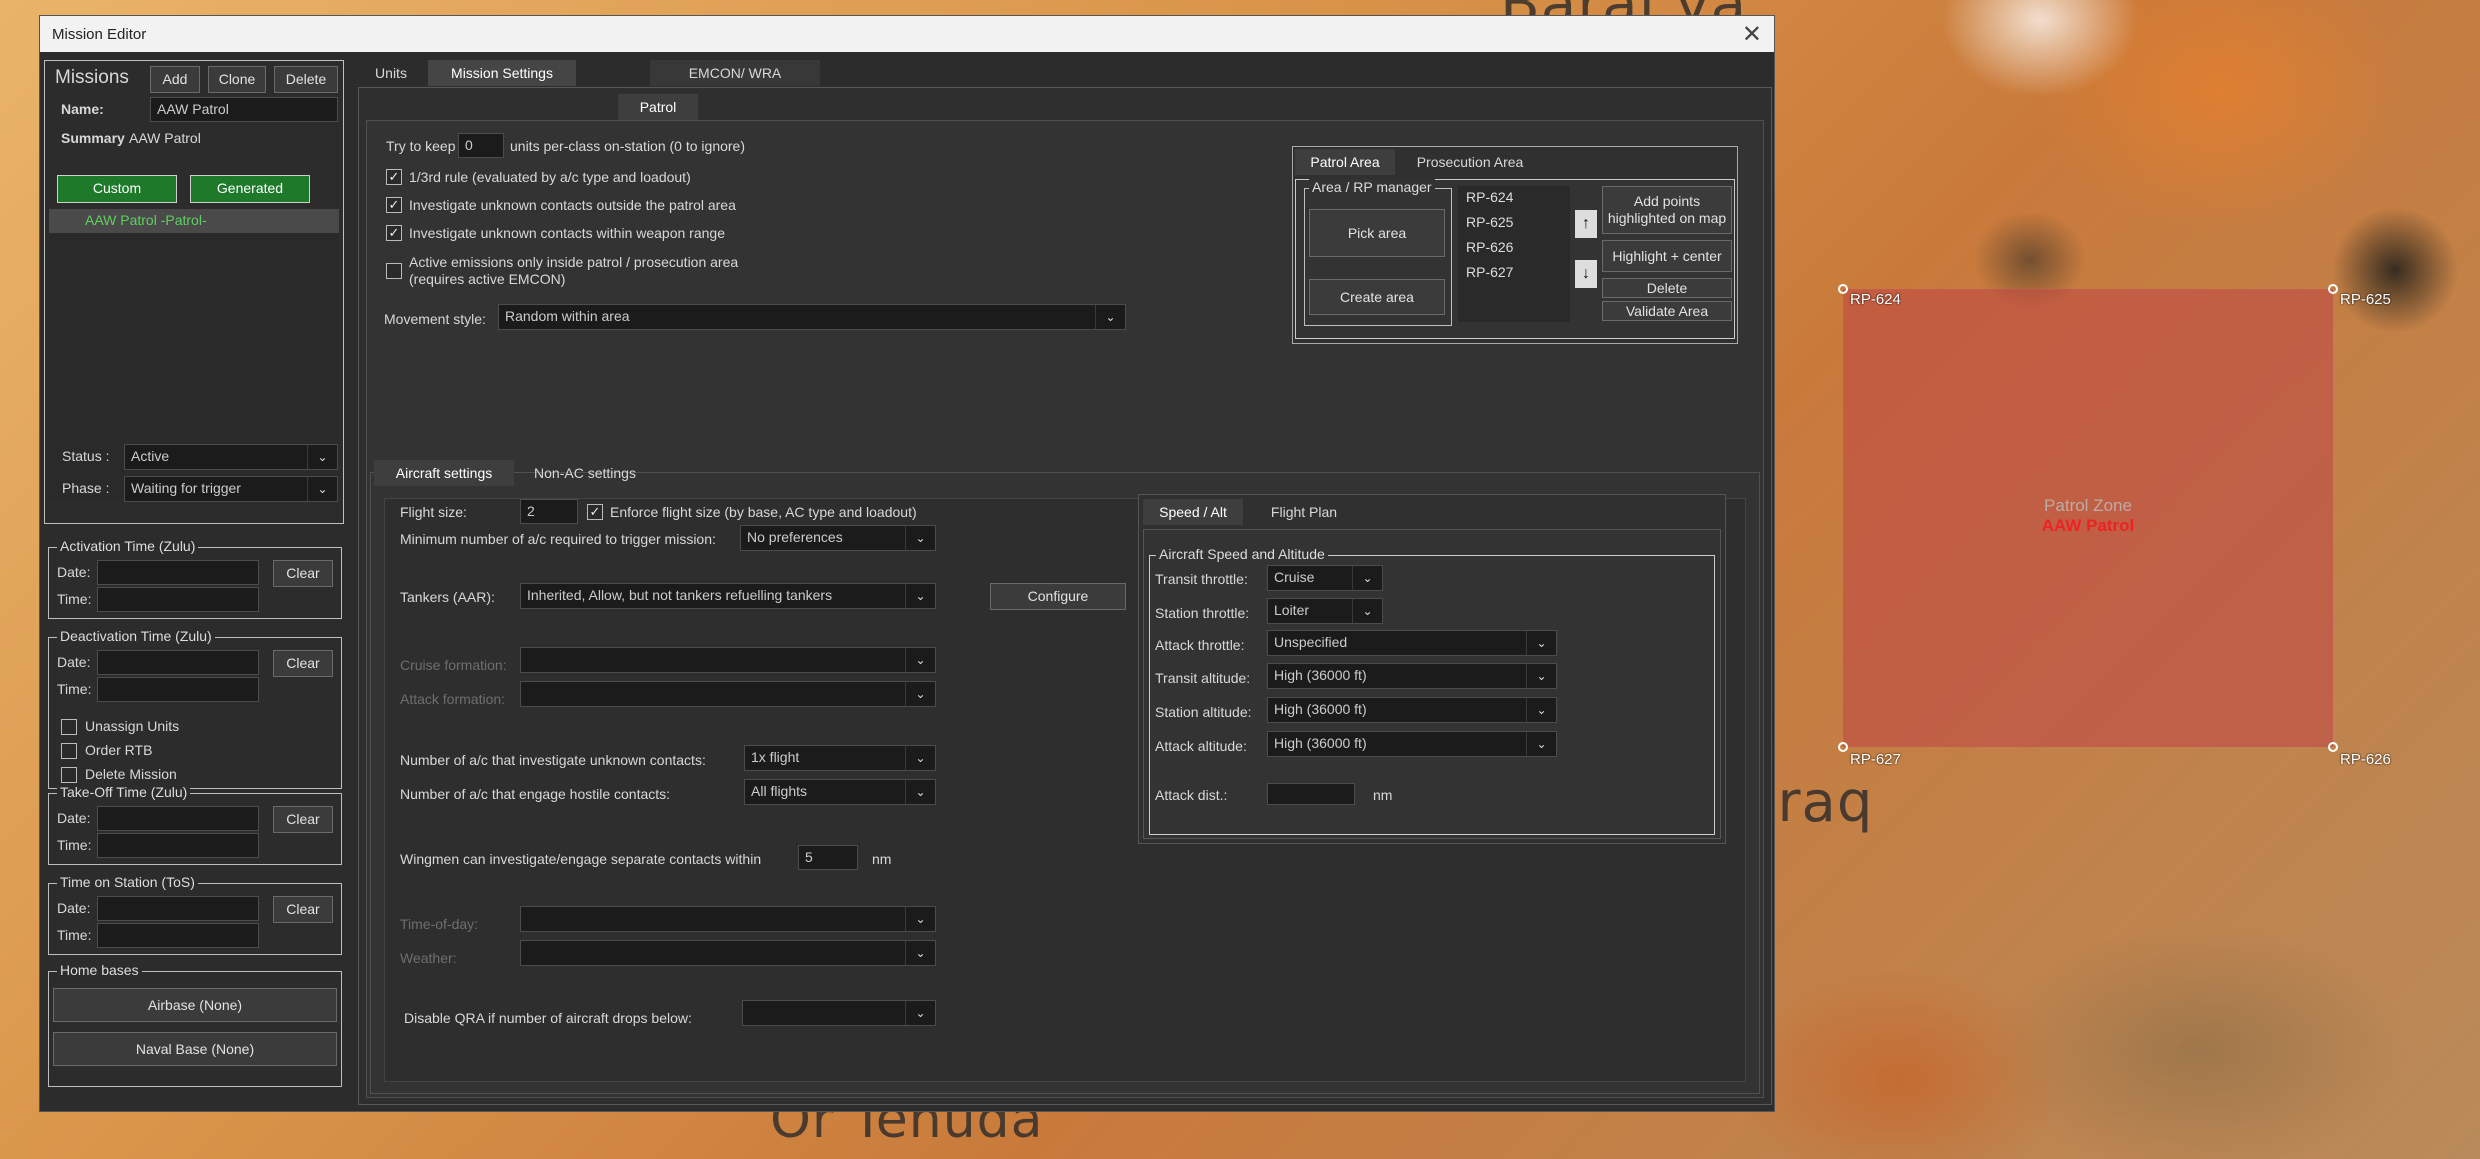 The height and width of the screenshot is (1159, 2480). I want to click on tos-date-input, so click(178, 908).